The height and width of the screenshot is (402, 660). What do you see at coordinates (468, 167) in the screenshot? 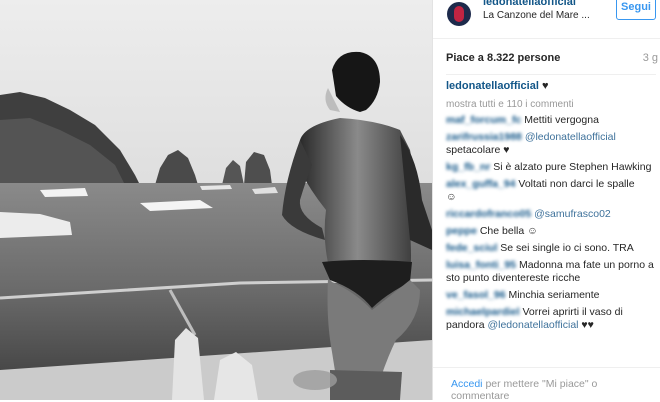
I see `comment-username: kg_fb_nr` at bounding box center [468, 167].